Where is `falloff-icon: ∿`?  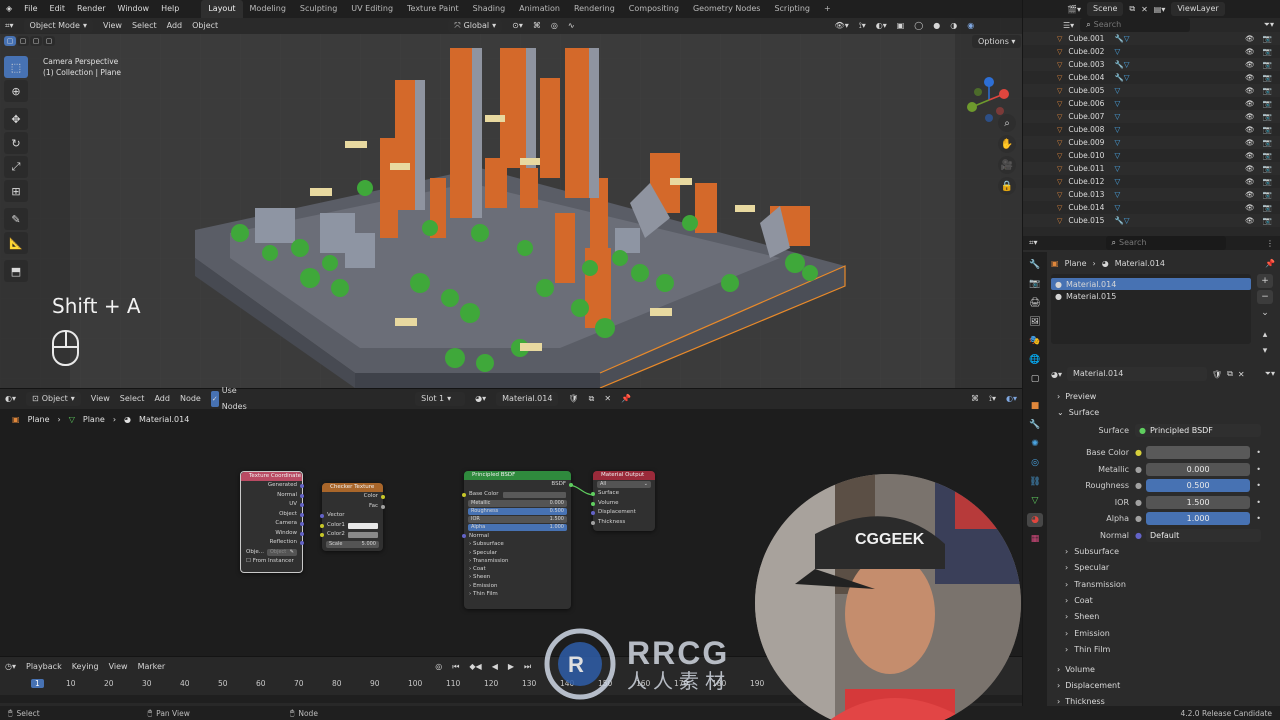 falloff-icon: ∿ is located at coordinates (571, 26).